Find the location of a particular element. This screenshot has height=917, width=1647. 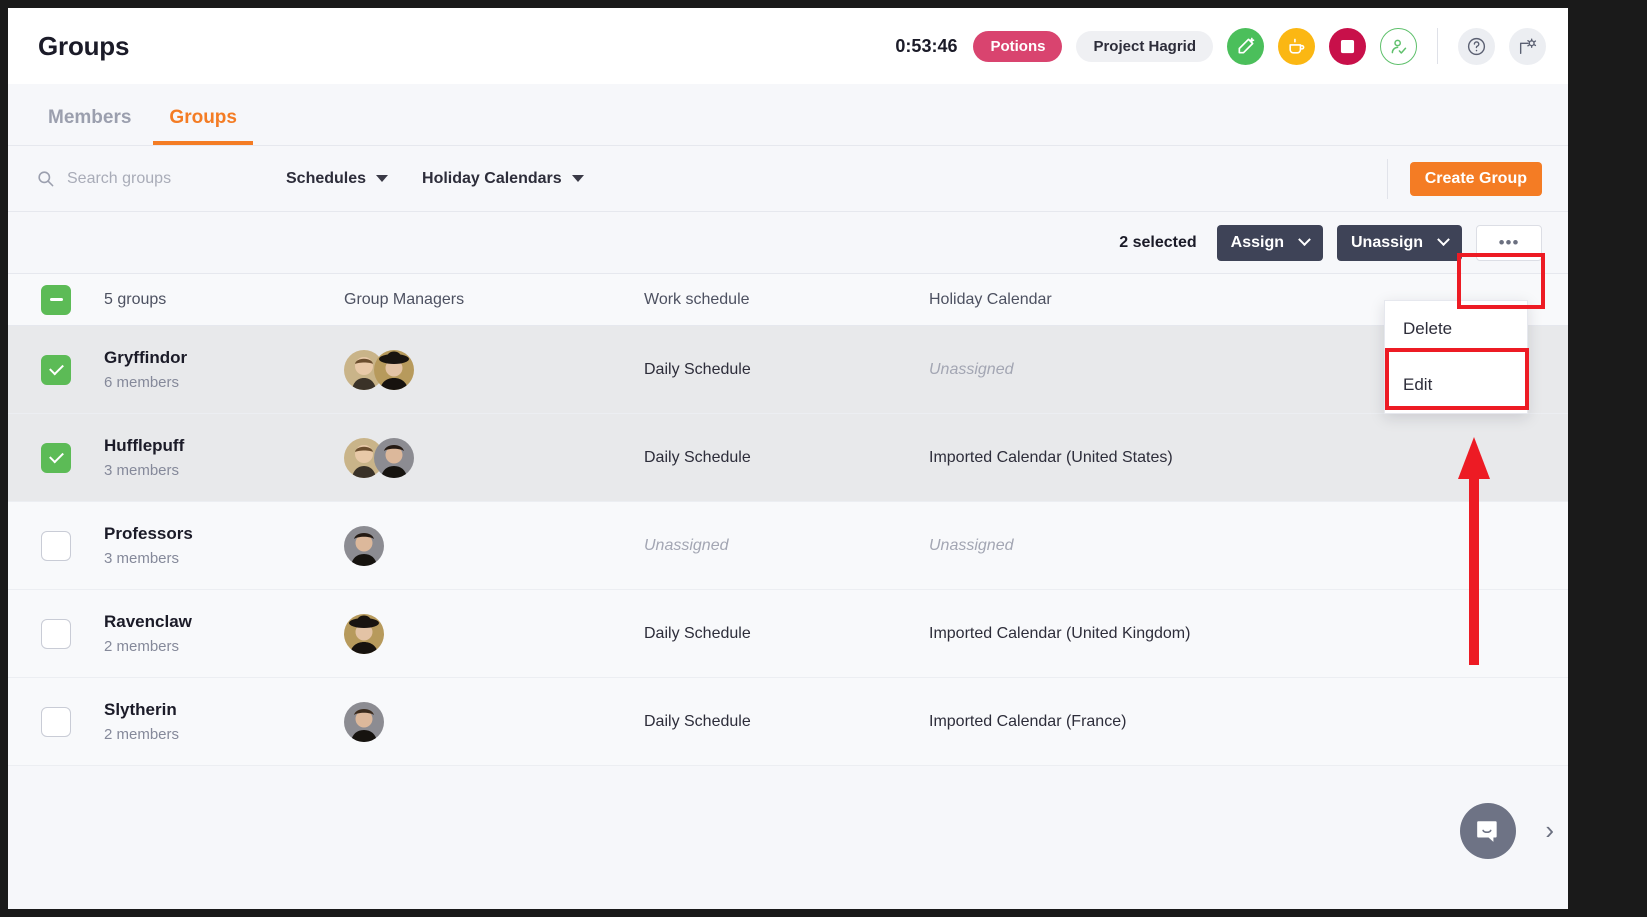

search-box is located at coordinates (161, 178).